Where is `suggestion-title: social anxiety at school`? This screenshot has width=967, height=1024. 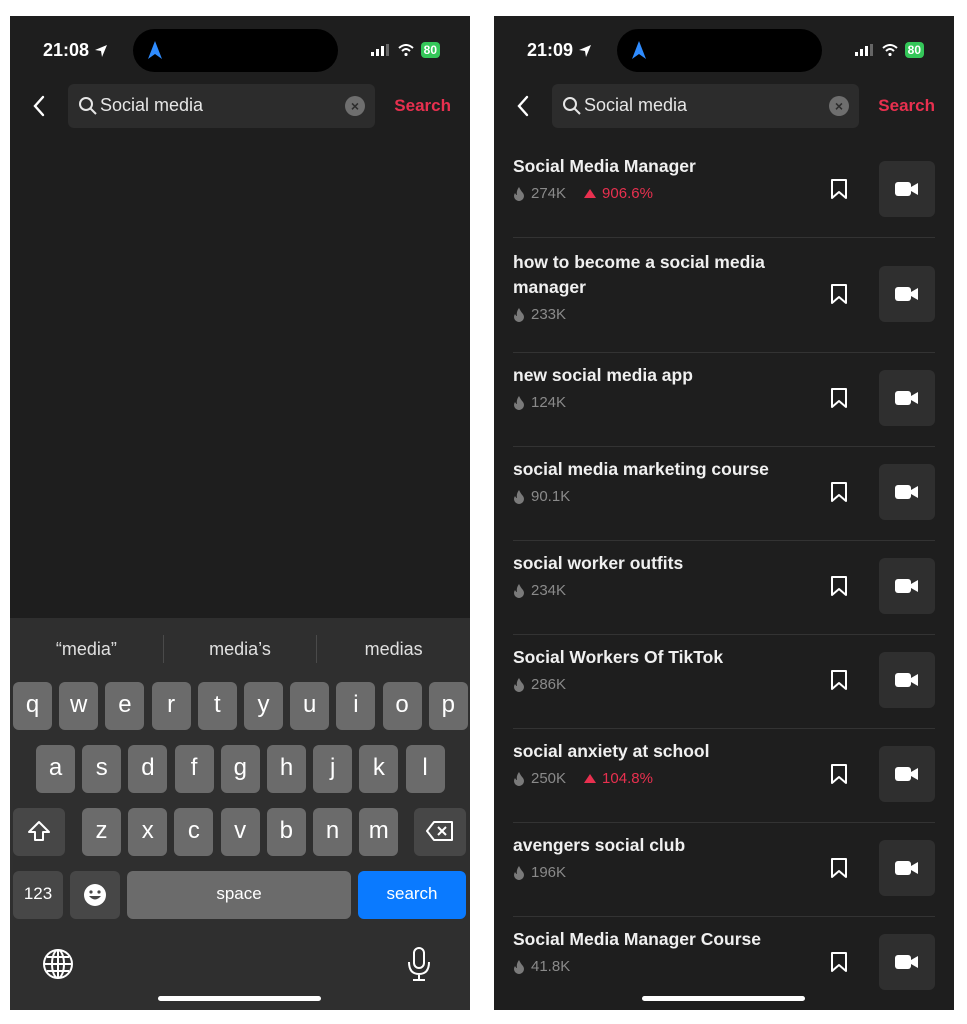
suggestion-title: social anxiety at school is located at coordinates (611, 751).